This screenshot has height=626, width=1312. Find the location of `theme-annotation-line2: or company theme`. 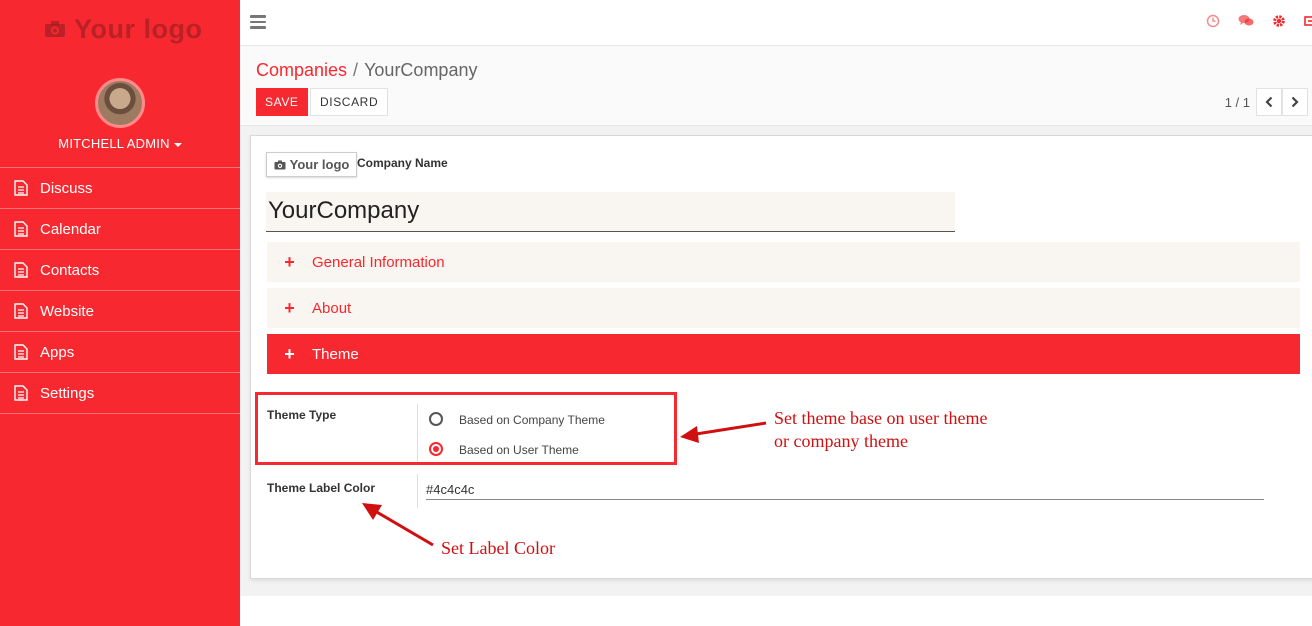

theme-annotation-line2: or company theme is located at coordinates (841, 441).